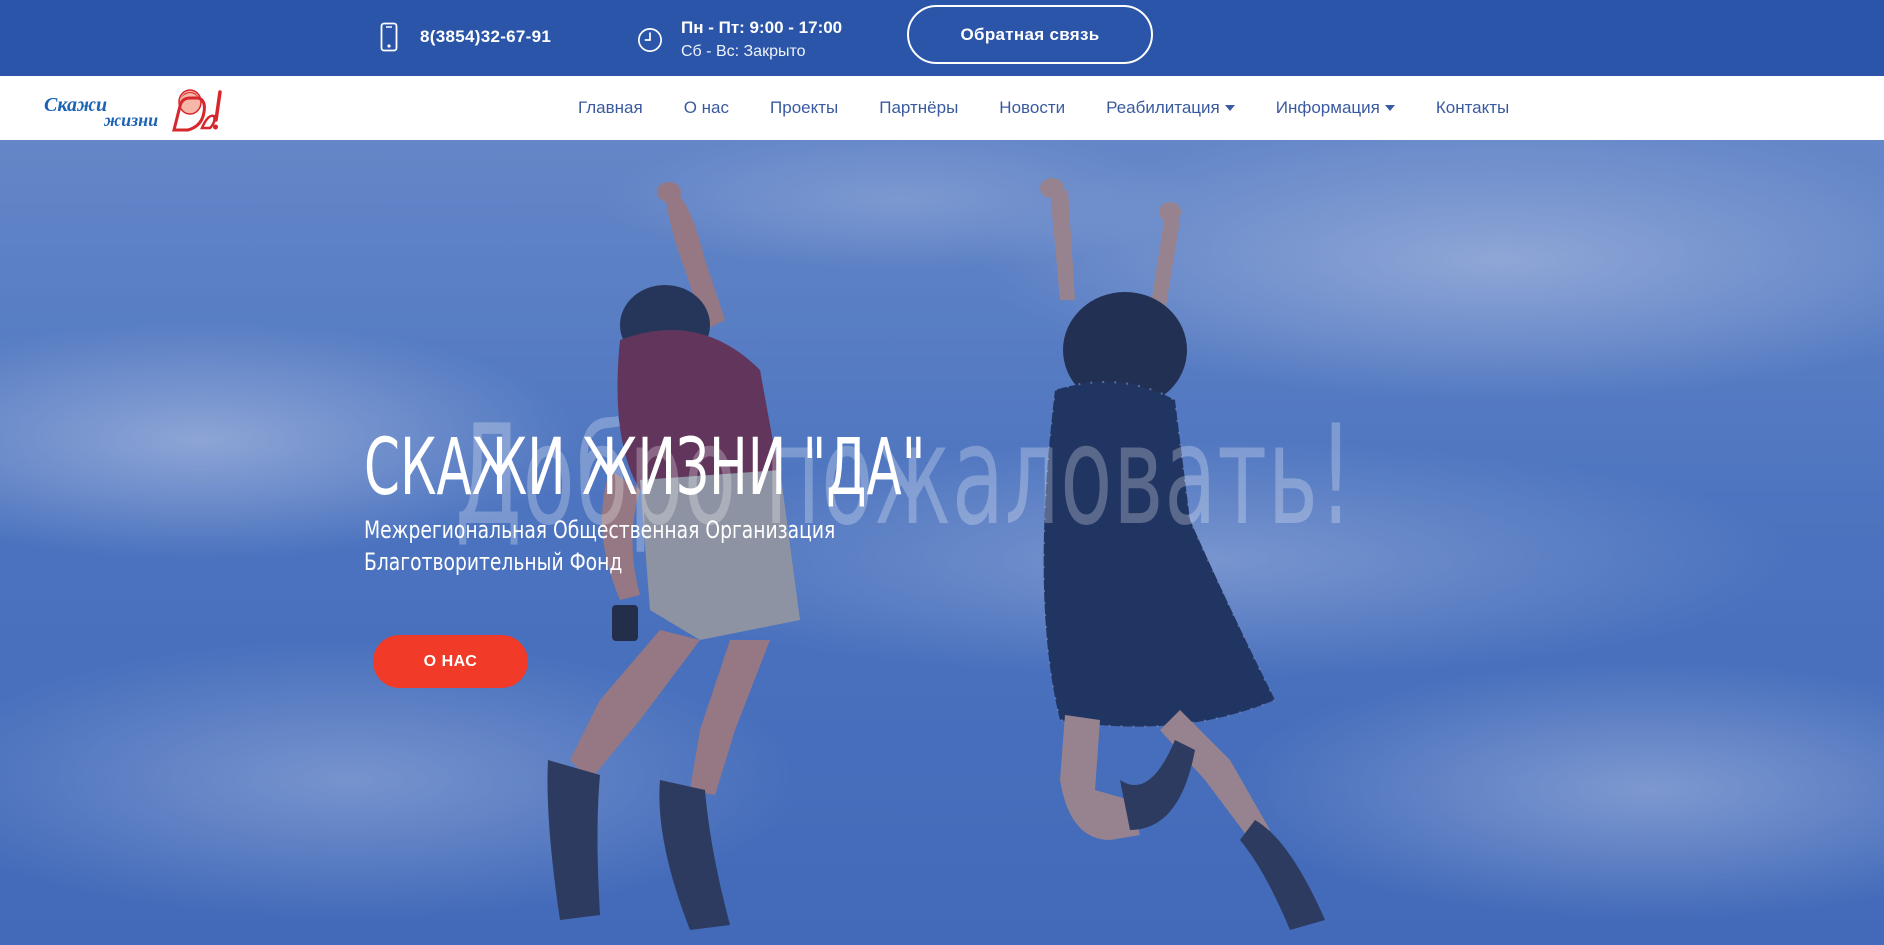  I want to click on nav-item-label: О нас, so click(706, 107).